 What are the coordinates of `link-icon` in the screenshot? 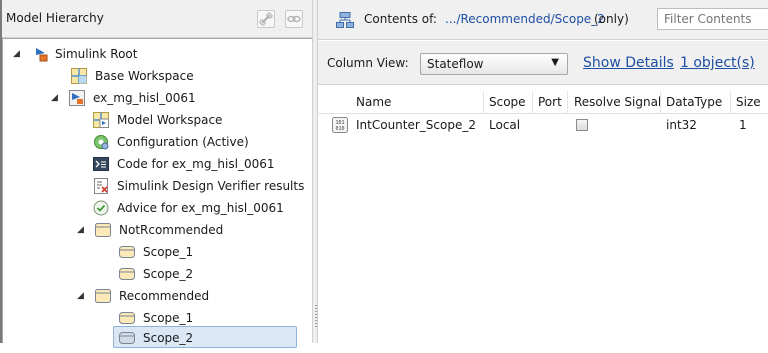 It's located at (266, 19).